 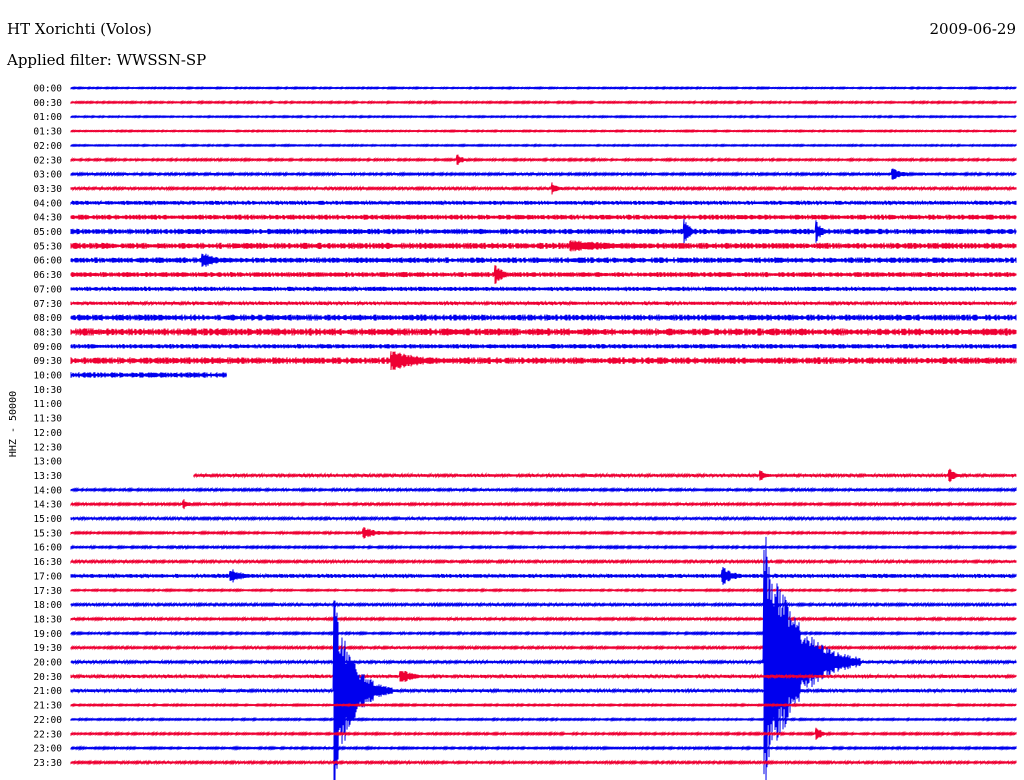 What do you see at coordinates (47, 691) in the screenshot?
I see `time-tick-label: 21:00` at bounding box center [47, 691].